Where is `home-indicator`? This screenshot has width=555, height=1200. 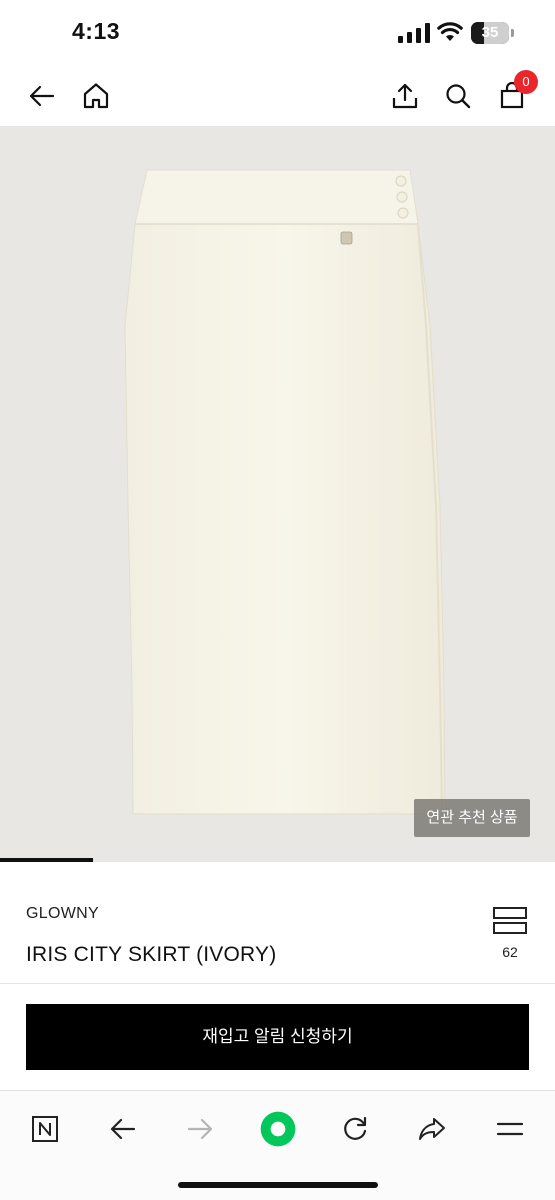 home-indicator is located at coordinates (278, 1185).